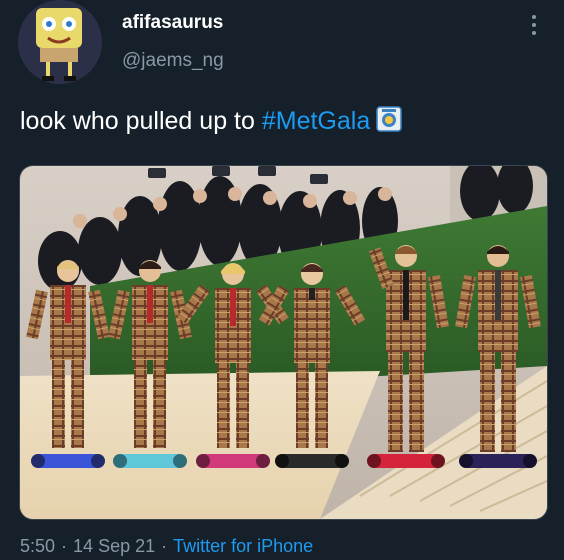  What do you see at coordinates (172, 23) in the screenshot?
I see `display-name: afifasaurus` at bounding box center [172, 23].